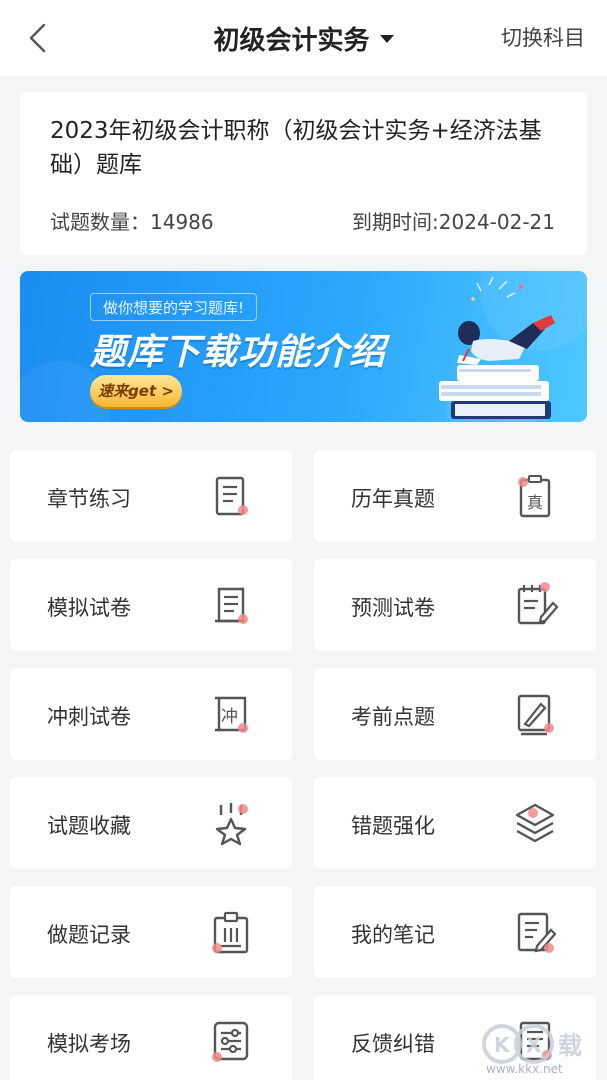 This screenshot has width=607, height=1080. I want to click on menu-tile-label: 考前点题, so click(393, 717).